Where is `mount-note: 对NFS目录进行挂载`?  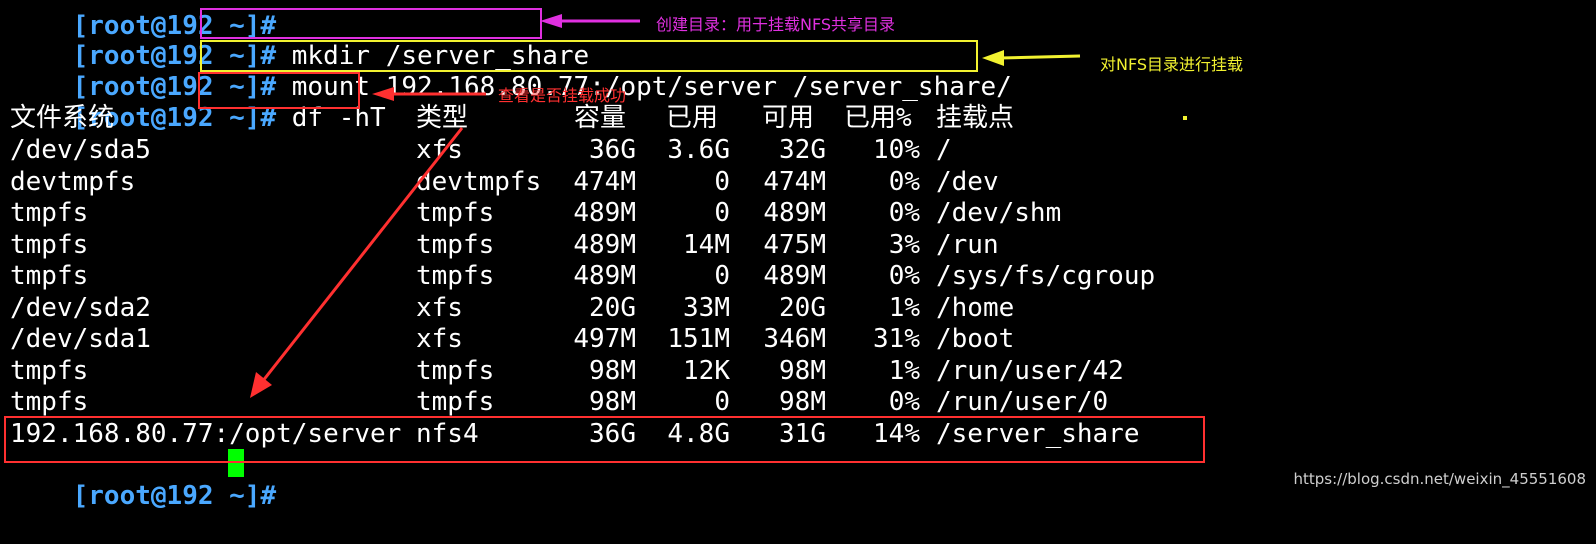 mount-note: 对NFS目录进行挂载 is located at coordinates (1172, 64).